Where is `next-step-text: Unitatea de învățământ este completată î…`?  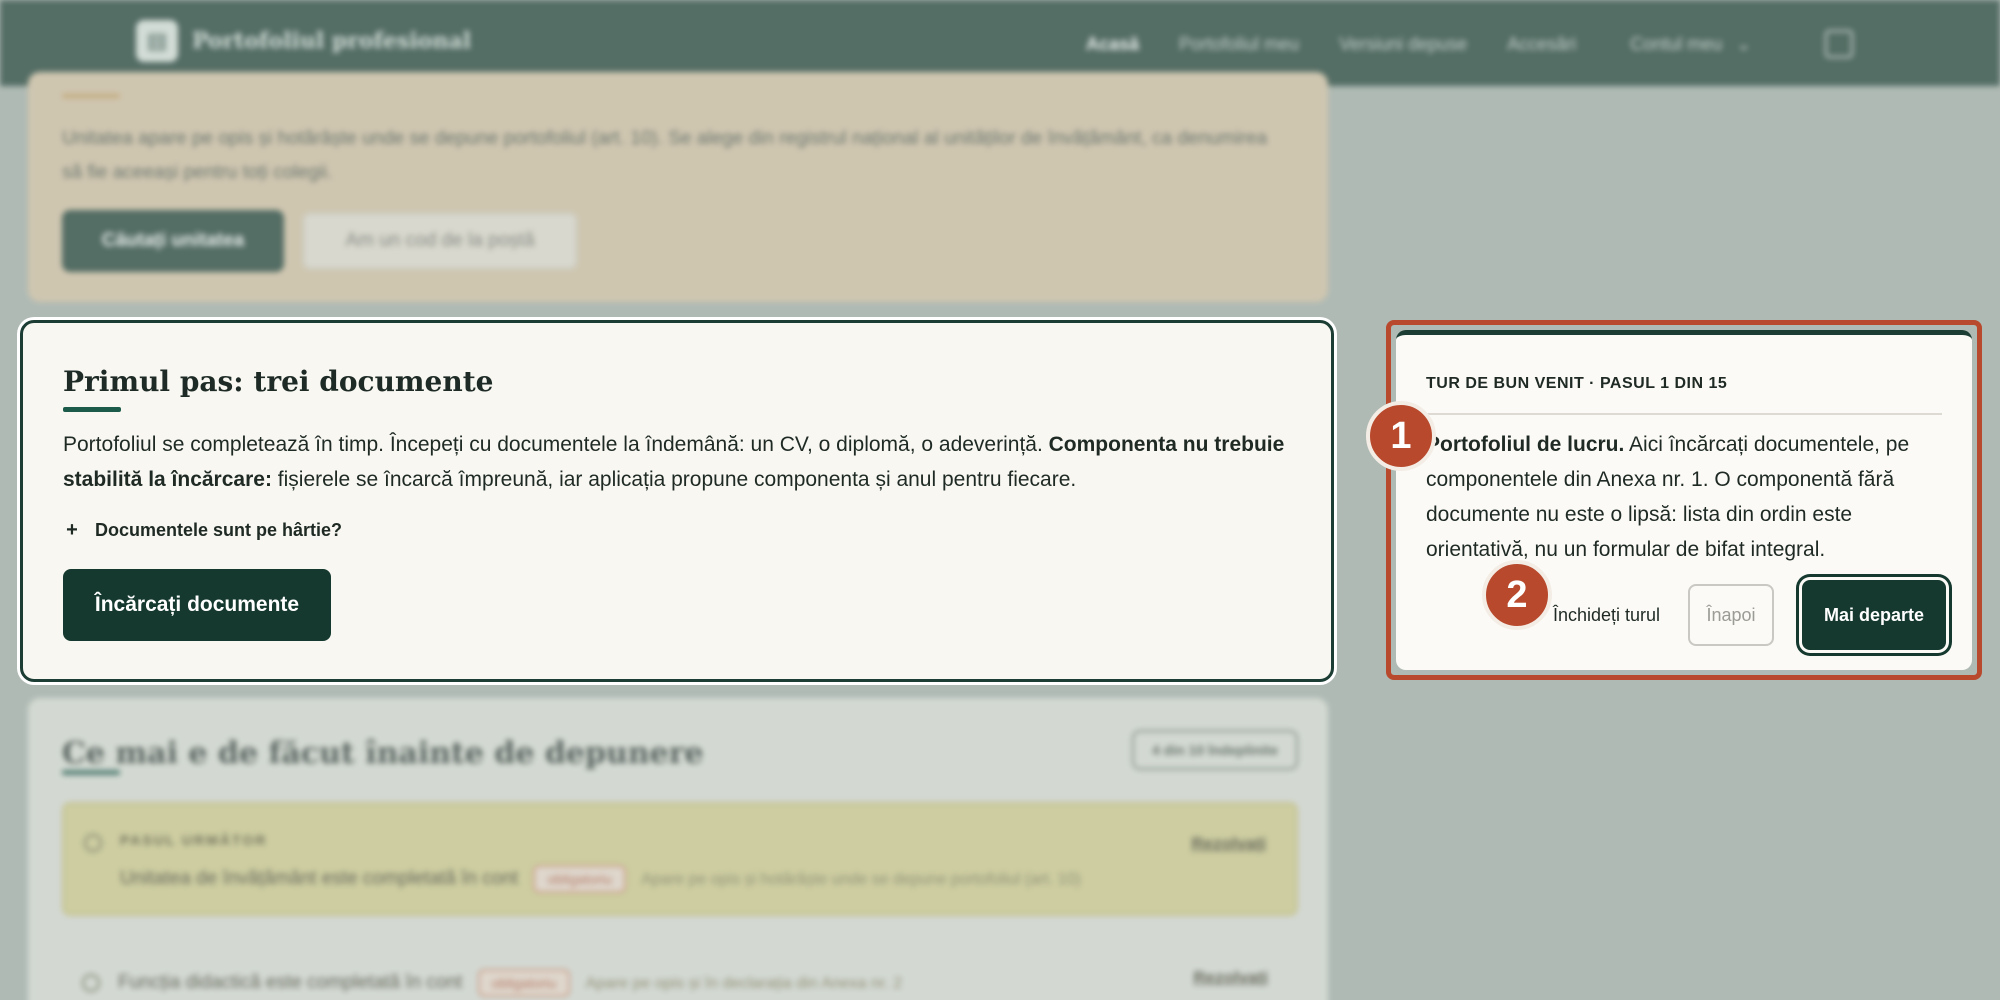
next-step-text: Unitatea de învățământ este completată î… is located at coordinates (319, 878).